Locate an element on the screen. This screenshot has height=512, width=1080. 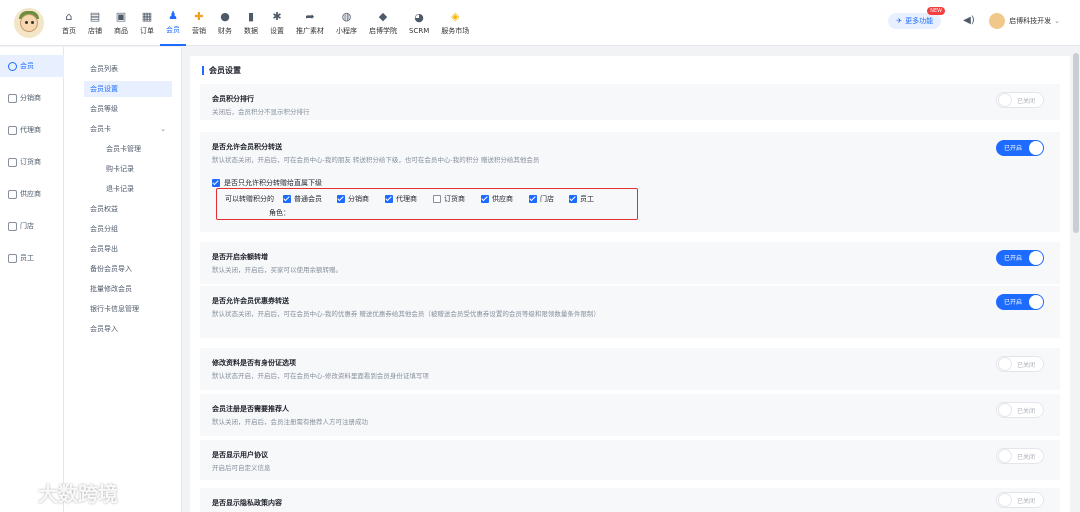
setting-title: 是否显示用户协议 is located at coordinates (240, 455).